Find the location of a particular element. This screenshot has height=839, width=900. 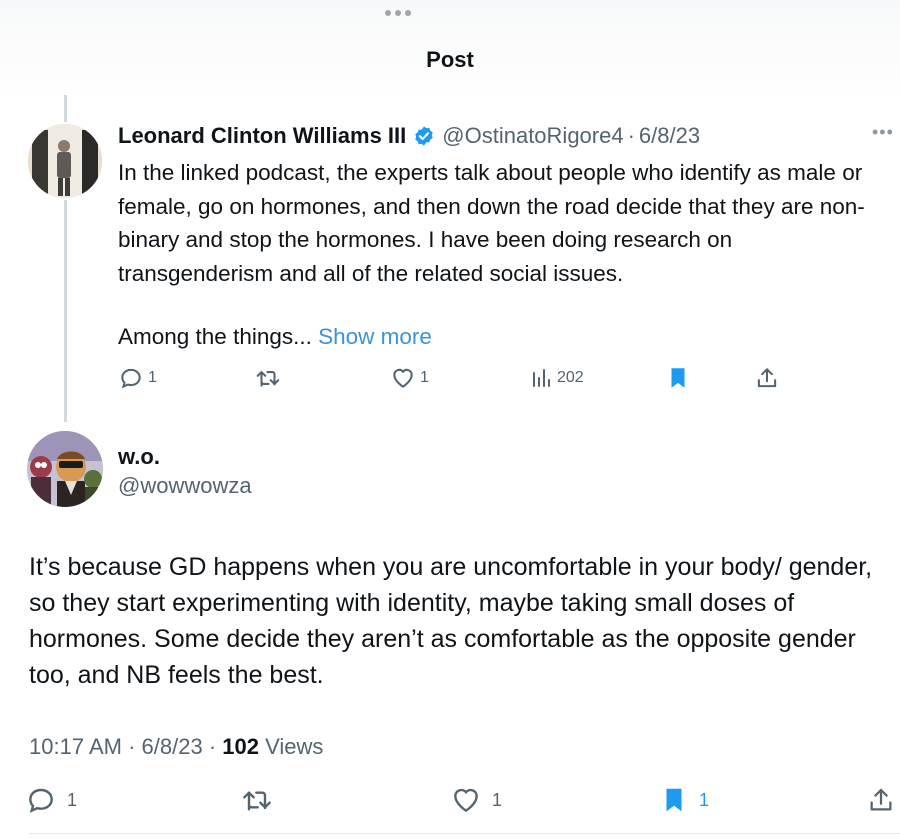

post-header: Post is located at coordinates (450, 50).